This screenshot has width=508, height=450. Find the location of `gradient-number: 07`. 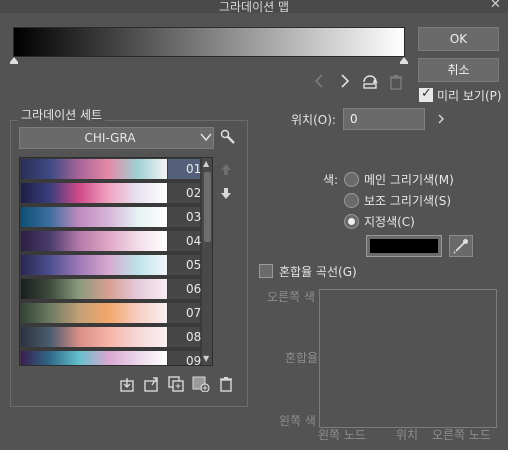

gradient-number: 07 is located at coordinates (184, 313).